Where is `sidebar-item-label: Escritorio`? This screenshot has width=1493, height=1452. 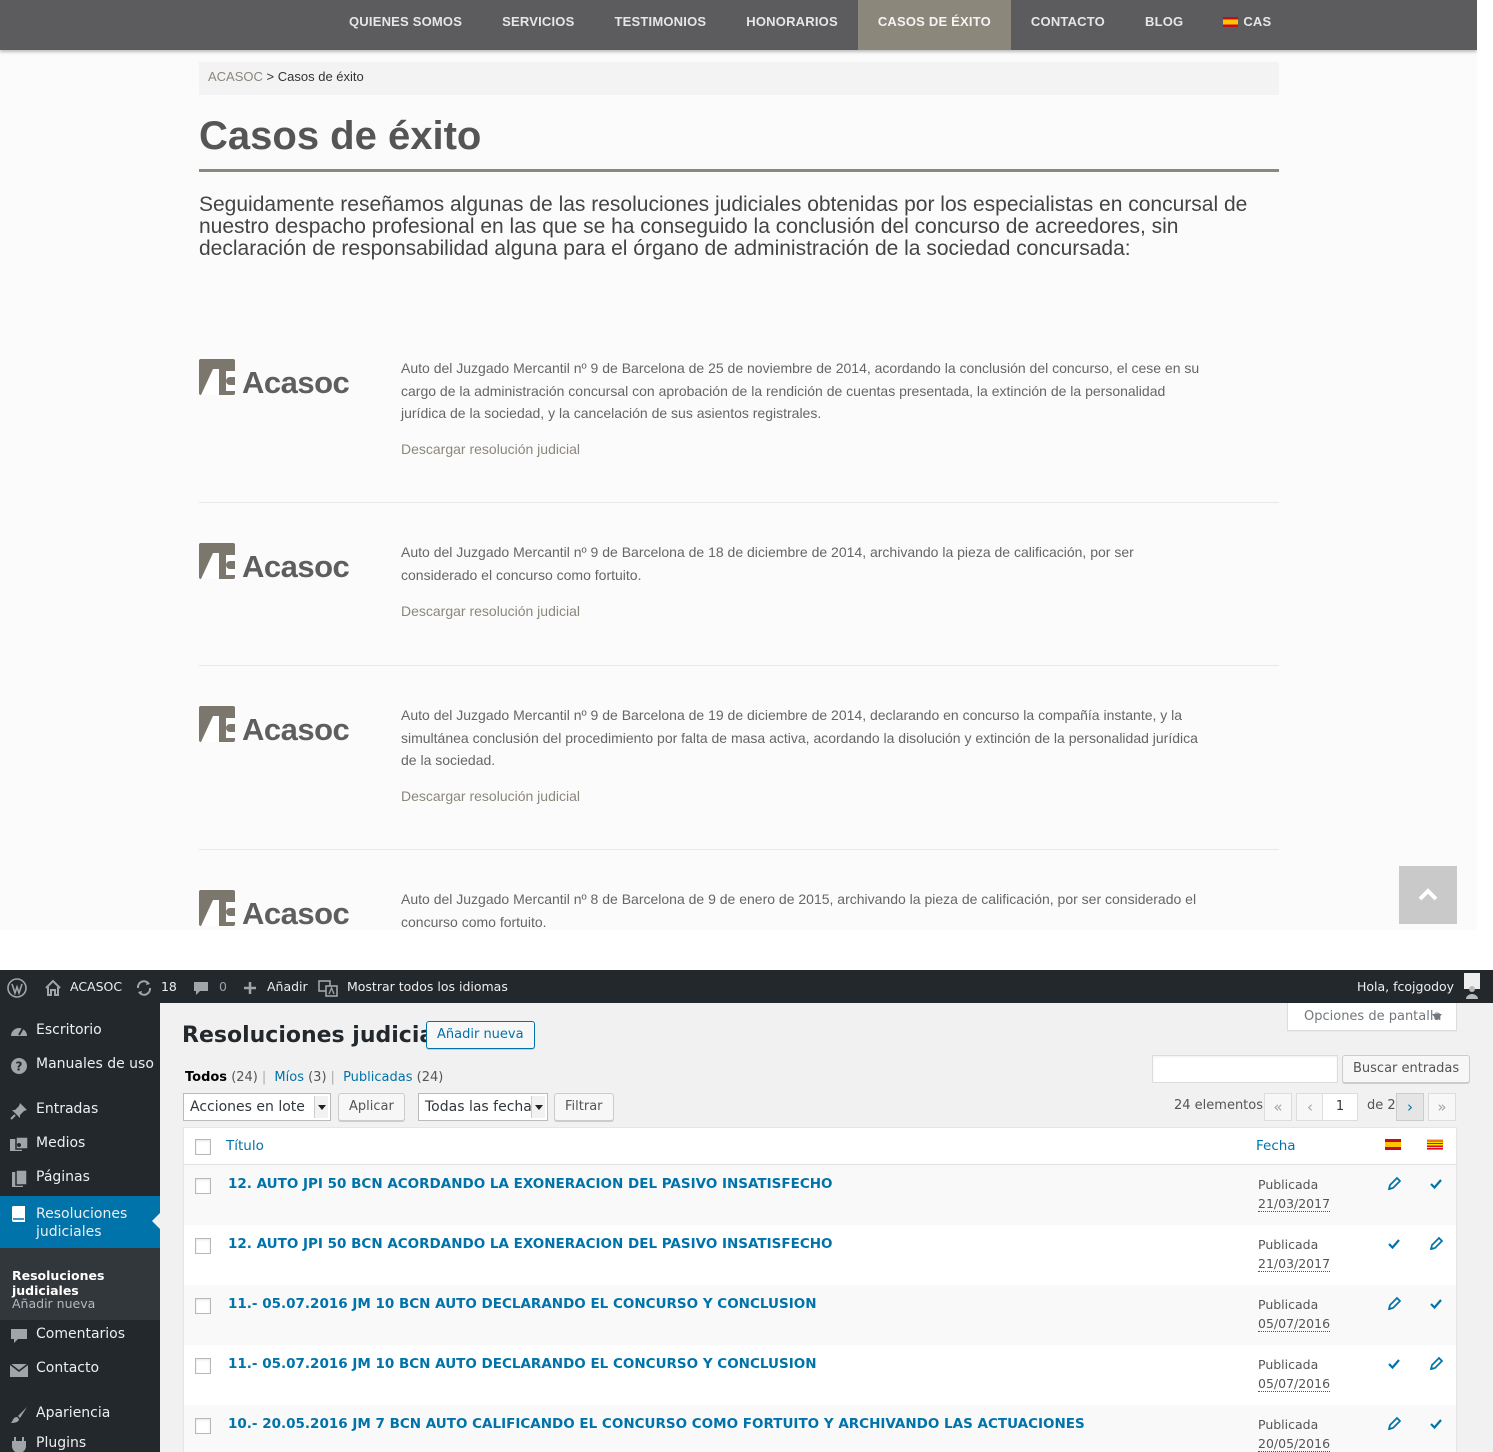 sidebar-item-label: Escritorio is located at coordinates (69, 1030).